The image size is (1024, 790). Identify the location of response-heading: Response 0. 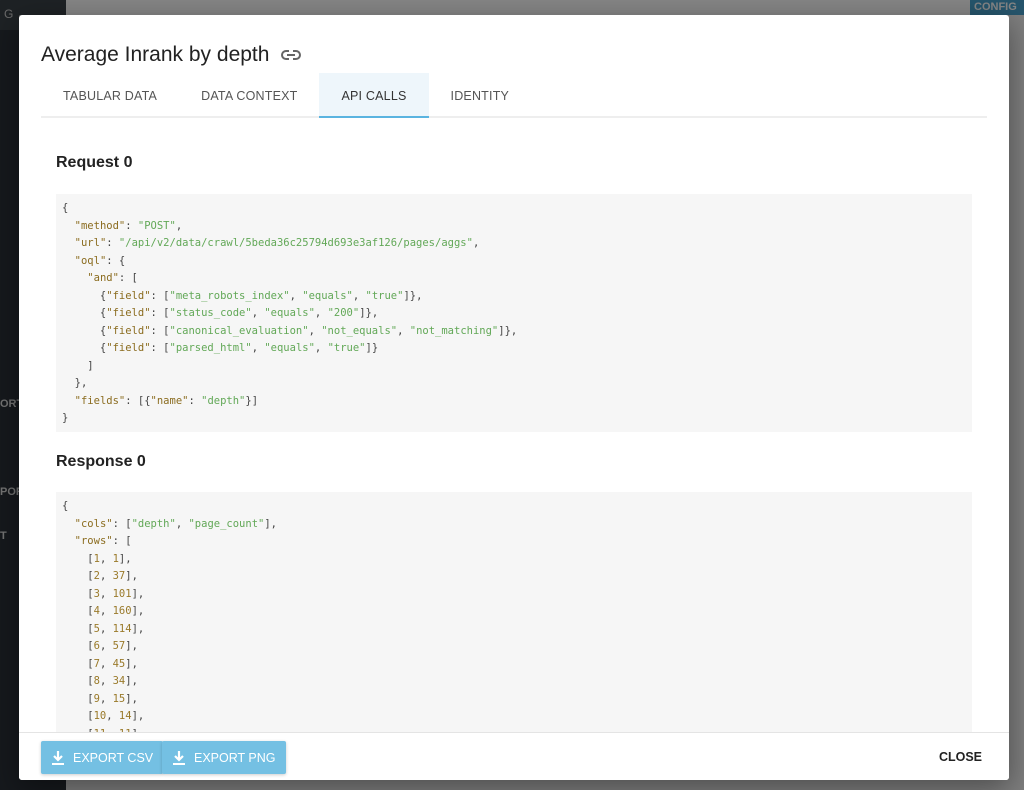
(101, 461).